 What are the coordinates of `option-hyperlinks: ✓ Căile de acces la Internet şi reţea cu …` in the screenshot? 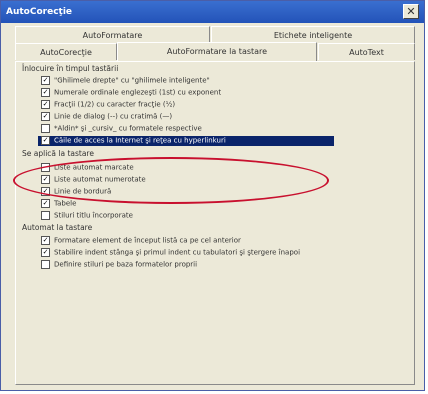 It's located at (186, 141).